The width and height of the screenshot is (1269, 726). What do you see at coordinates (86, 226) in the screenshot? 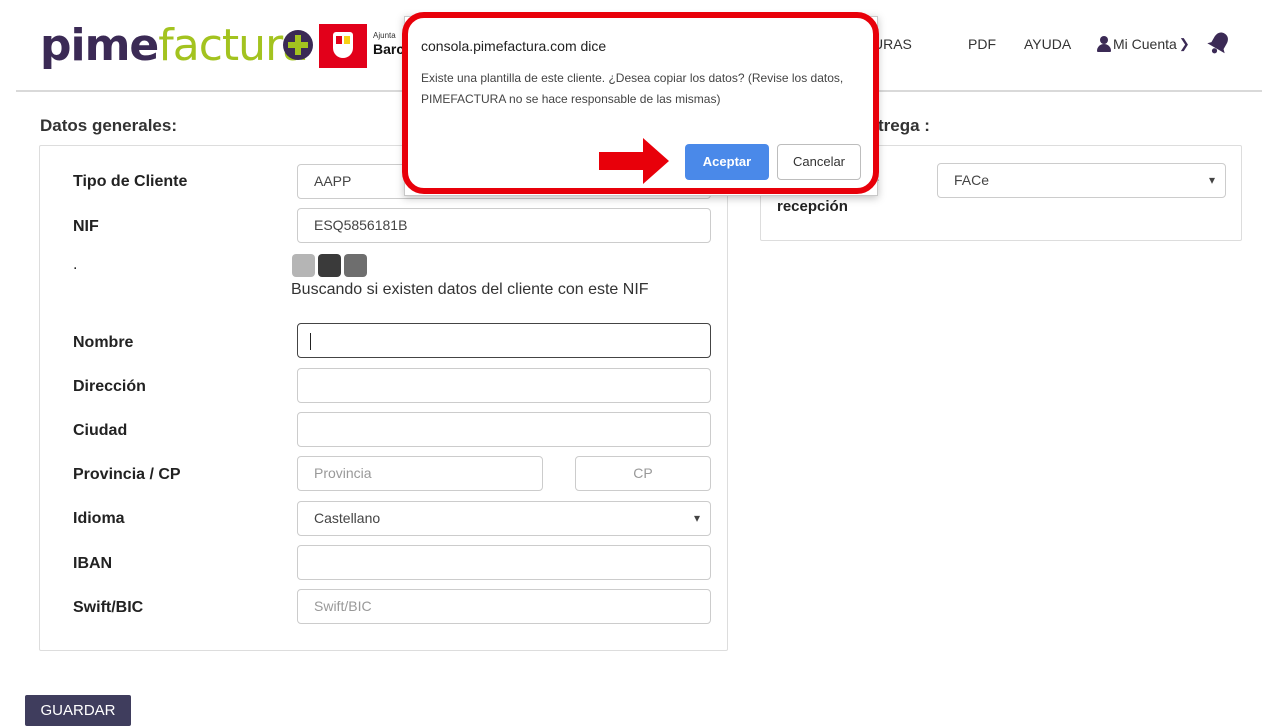
I see `label-nif: NIF` at bounding box center [86, 226].